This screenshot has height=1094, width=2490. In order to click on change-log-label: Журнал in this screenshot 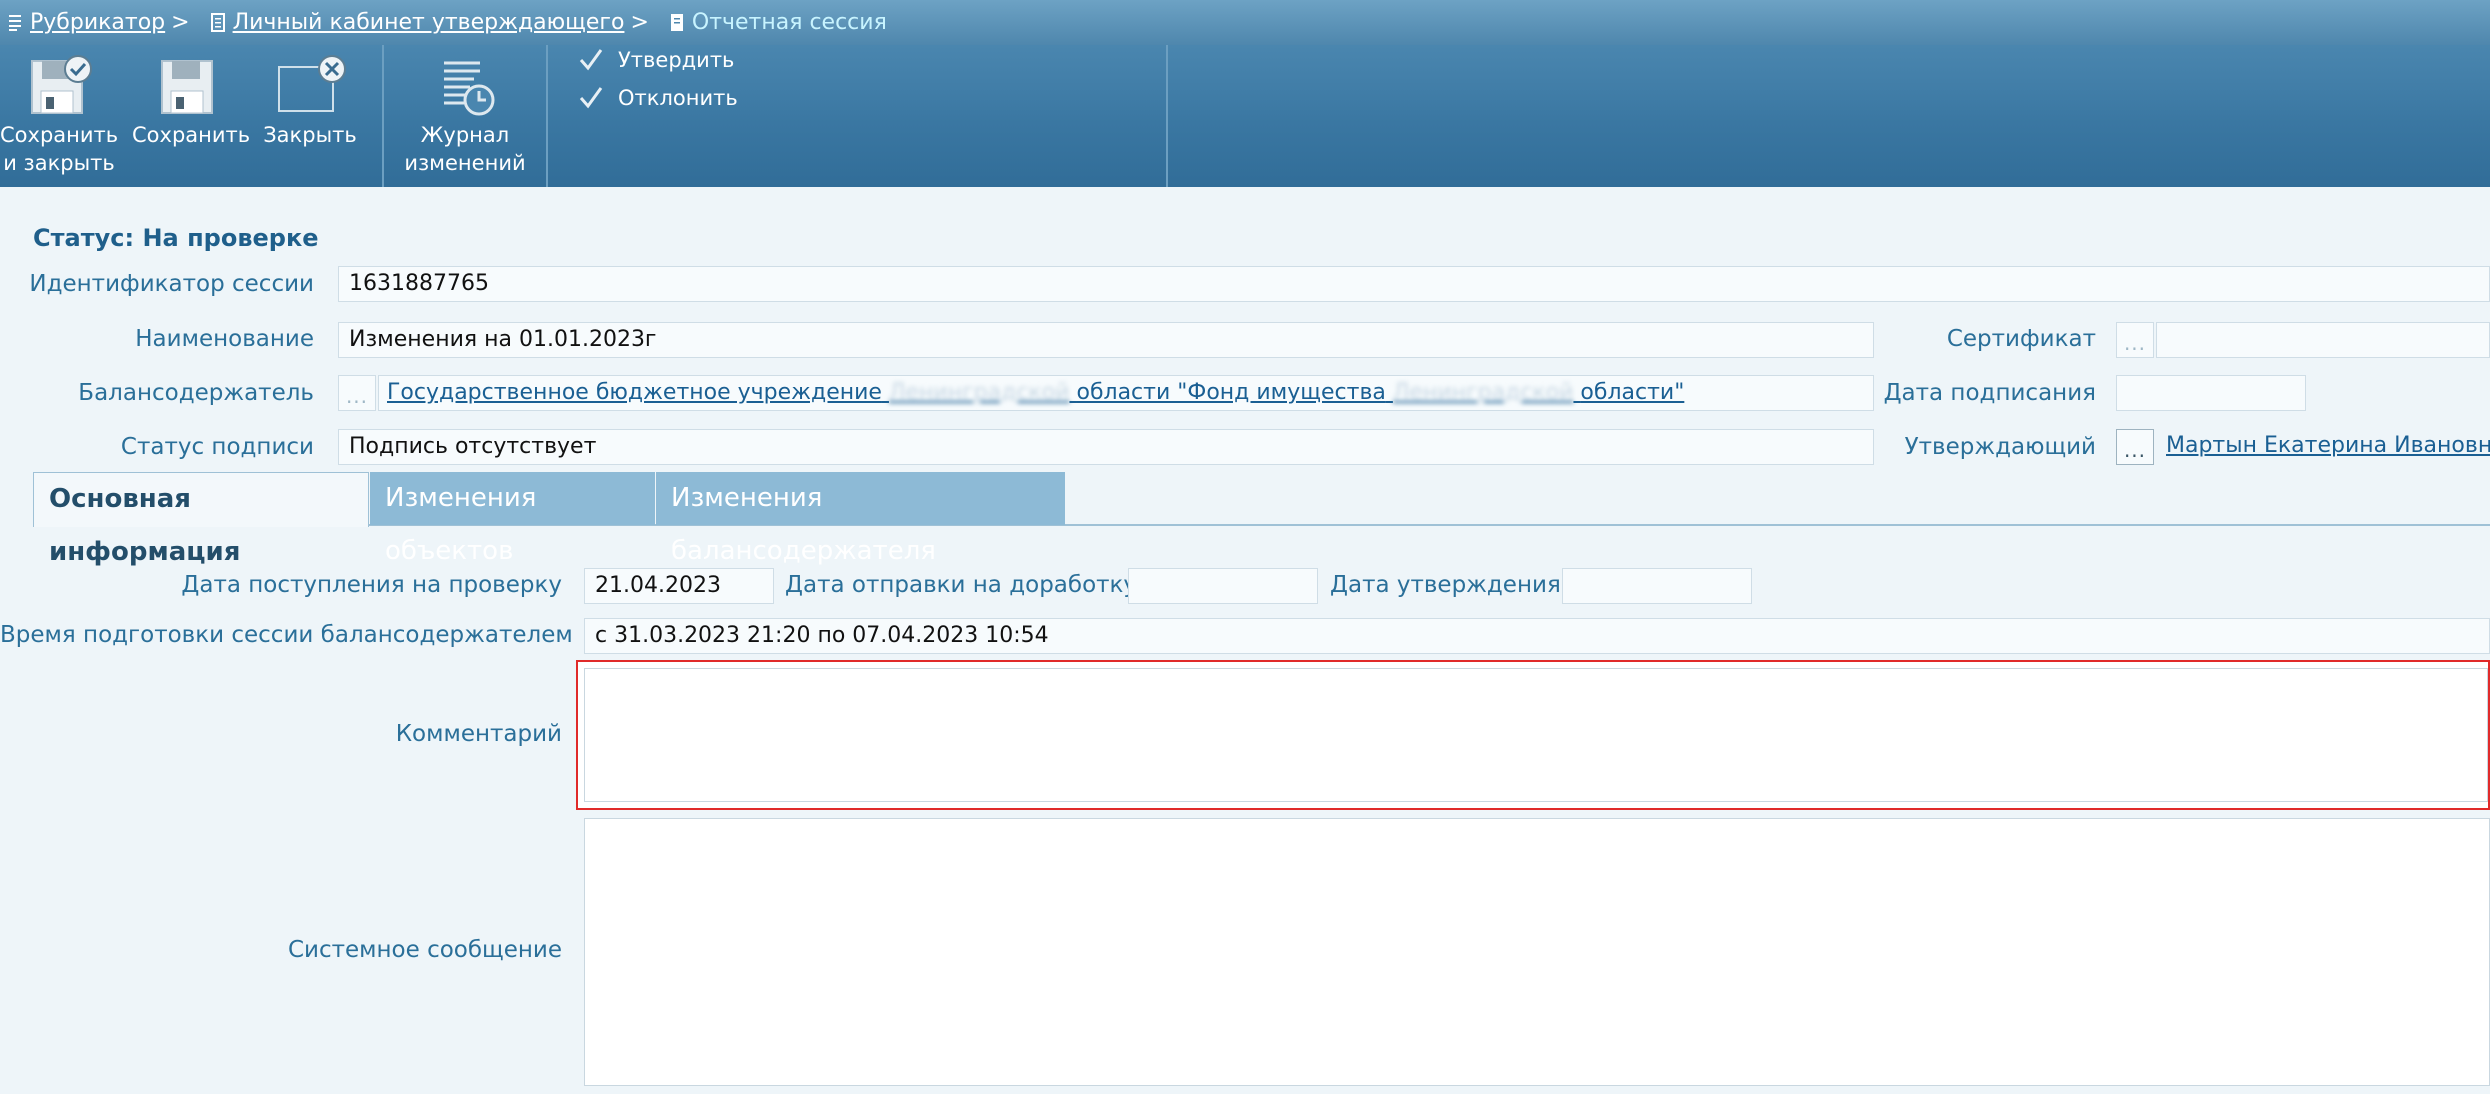, I will do `click(465, 135)`.